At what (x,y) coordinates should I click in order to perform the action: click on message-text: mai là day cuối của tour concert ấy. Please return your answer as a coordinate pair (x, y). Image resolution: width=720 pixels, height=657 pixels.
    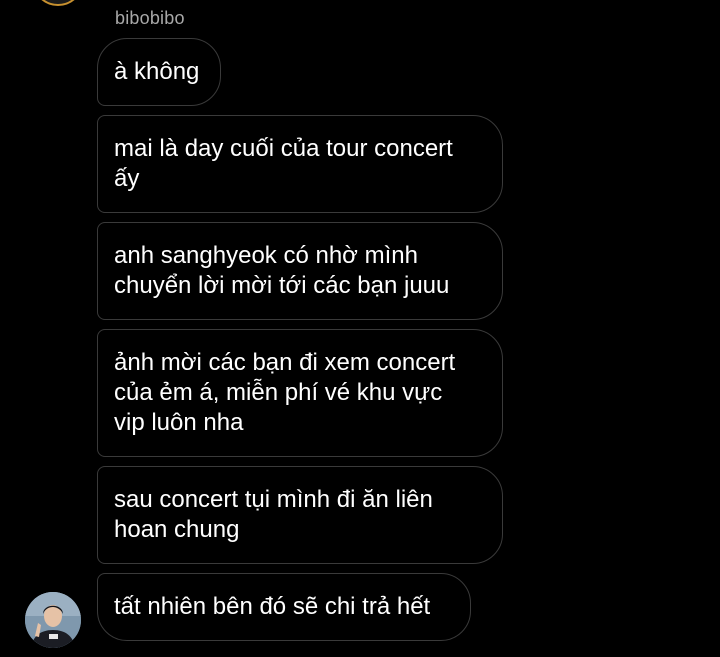
    Looking at the image, I should click on (283, 163).